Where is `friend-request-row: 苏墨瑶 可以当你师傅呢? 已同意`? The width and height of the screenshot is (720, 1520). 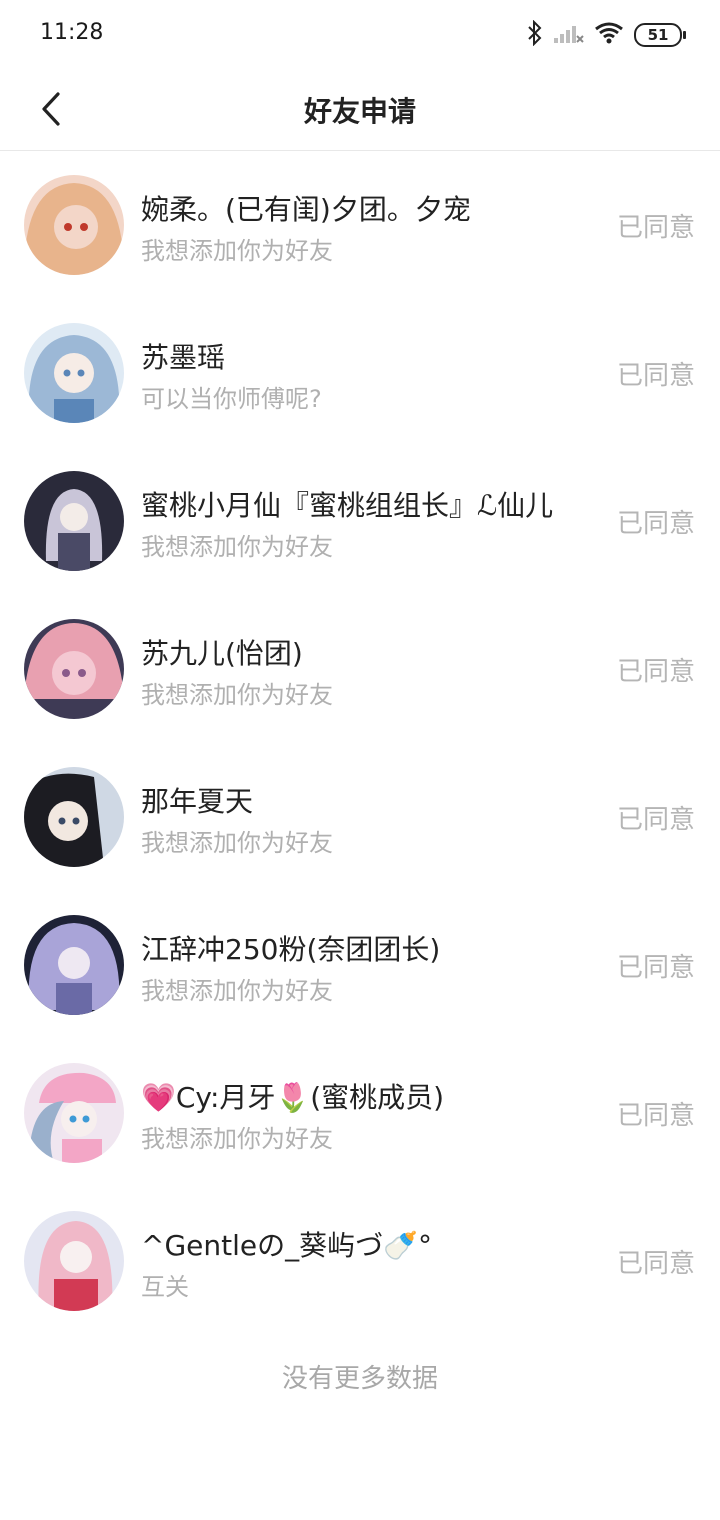
friend-request-row: 苏墨瑶 可以当你师傅呢? 已同意 is located at coordinates (360, 373).